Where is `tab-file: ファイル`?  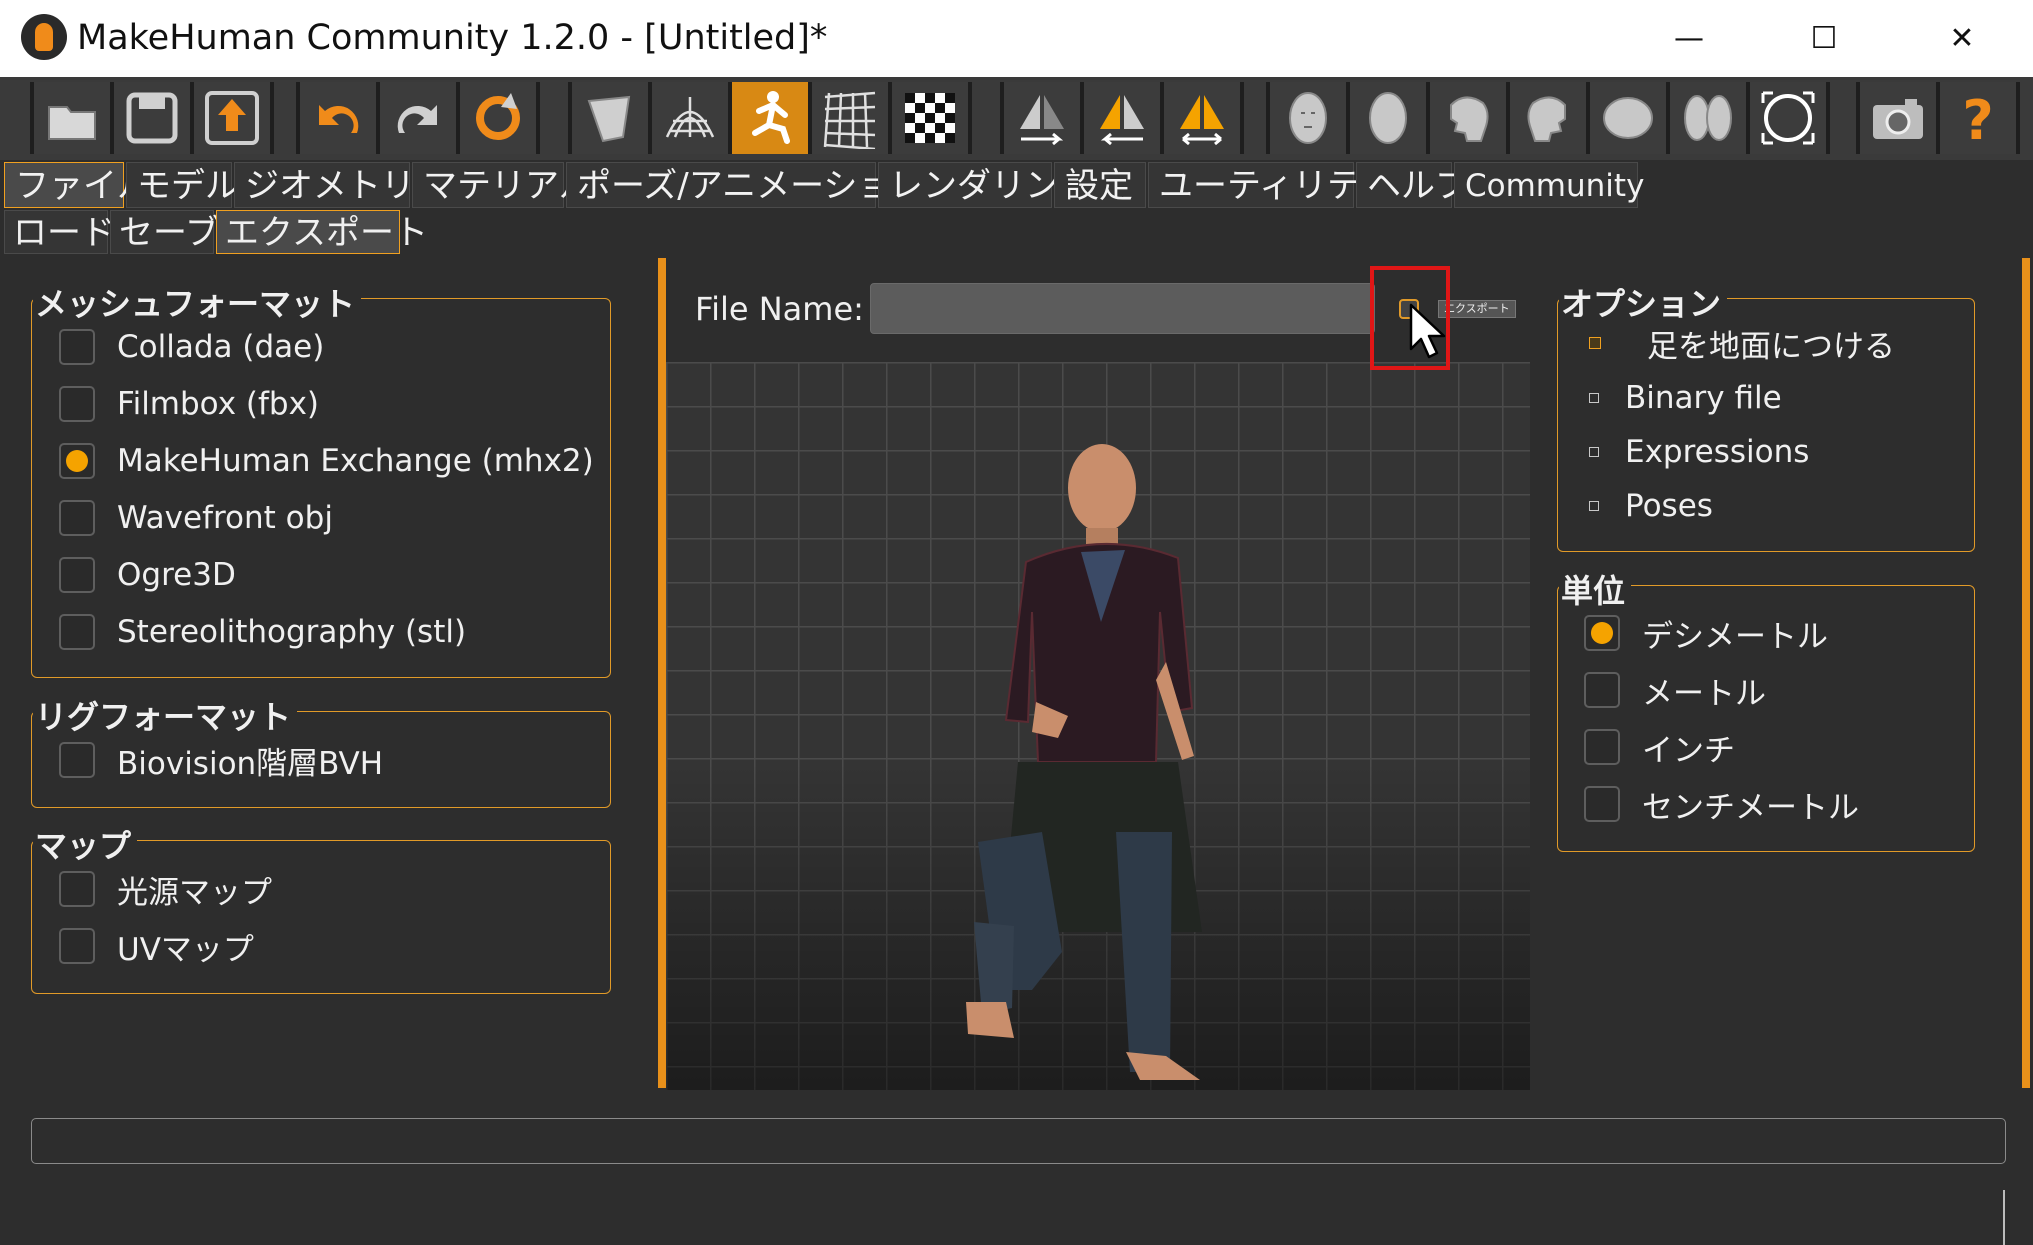 tab-file: ファイル is located at coordinates (77, 185).